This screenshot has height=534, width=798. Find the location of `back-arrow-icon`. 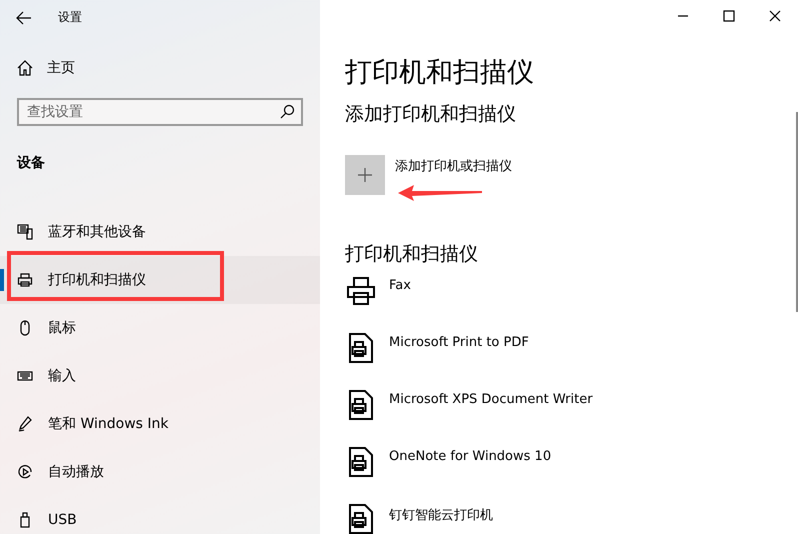

back-arrow-icon is located at coordinates (24, 18).